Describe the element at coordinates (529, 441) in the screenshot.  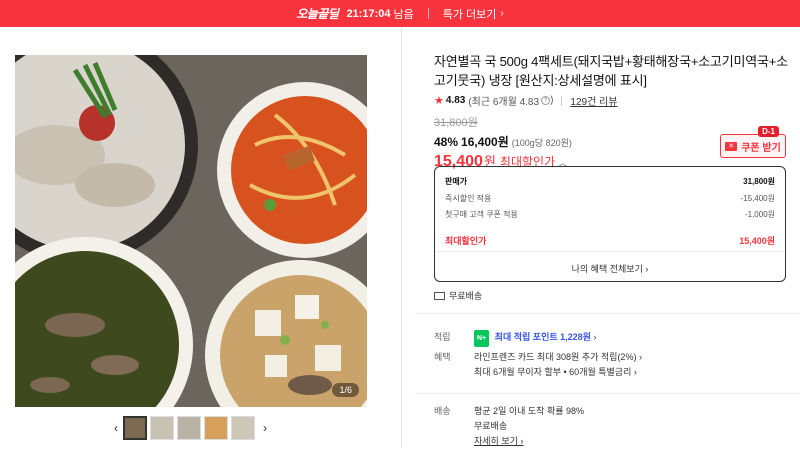
I see `delivery-details-link: 자세히 보기 ›` at that location.